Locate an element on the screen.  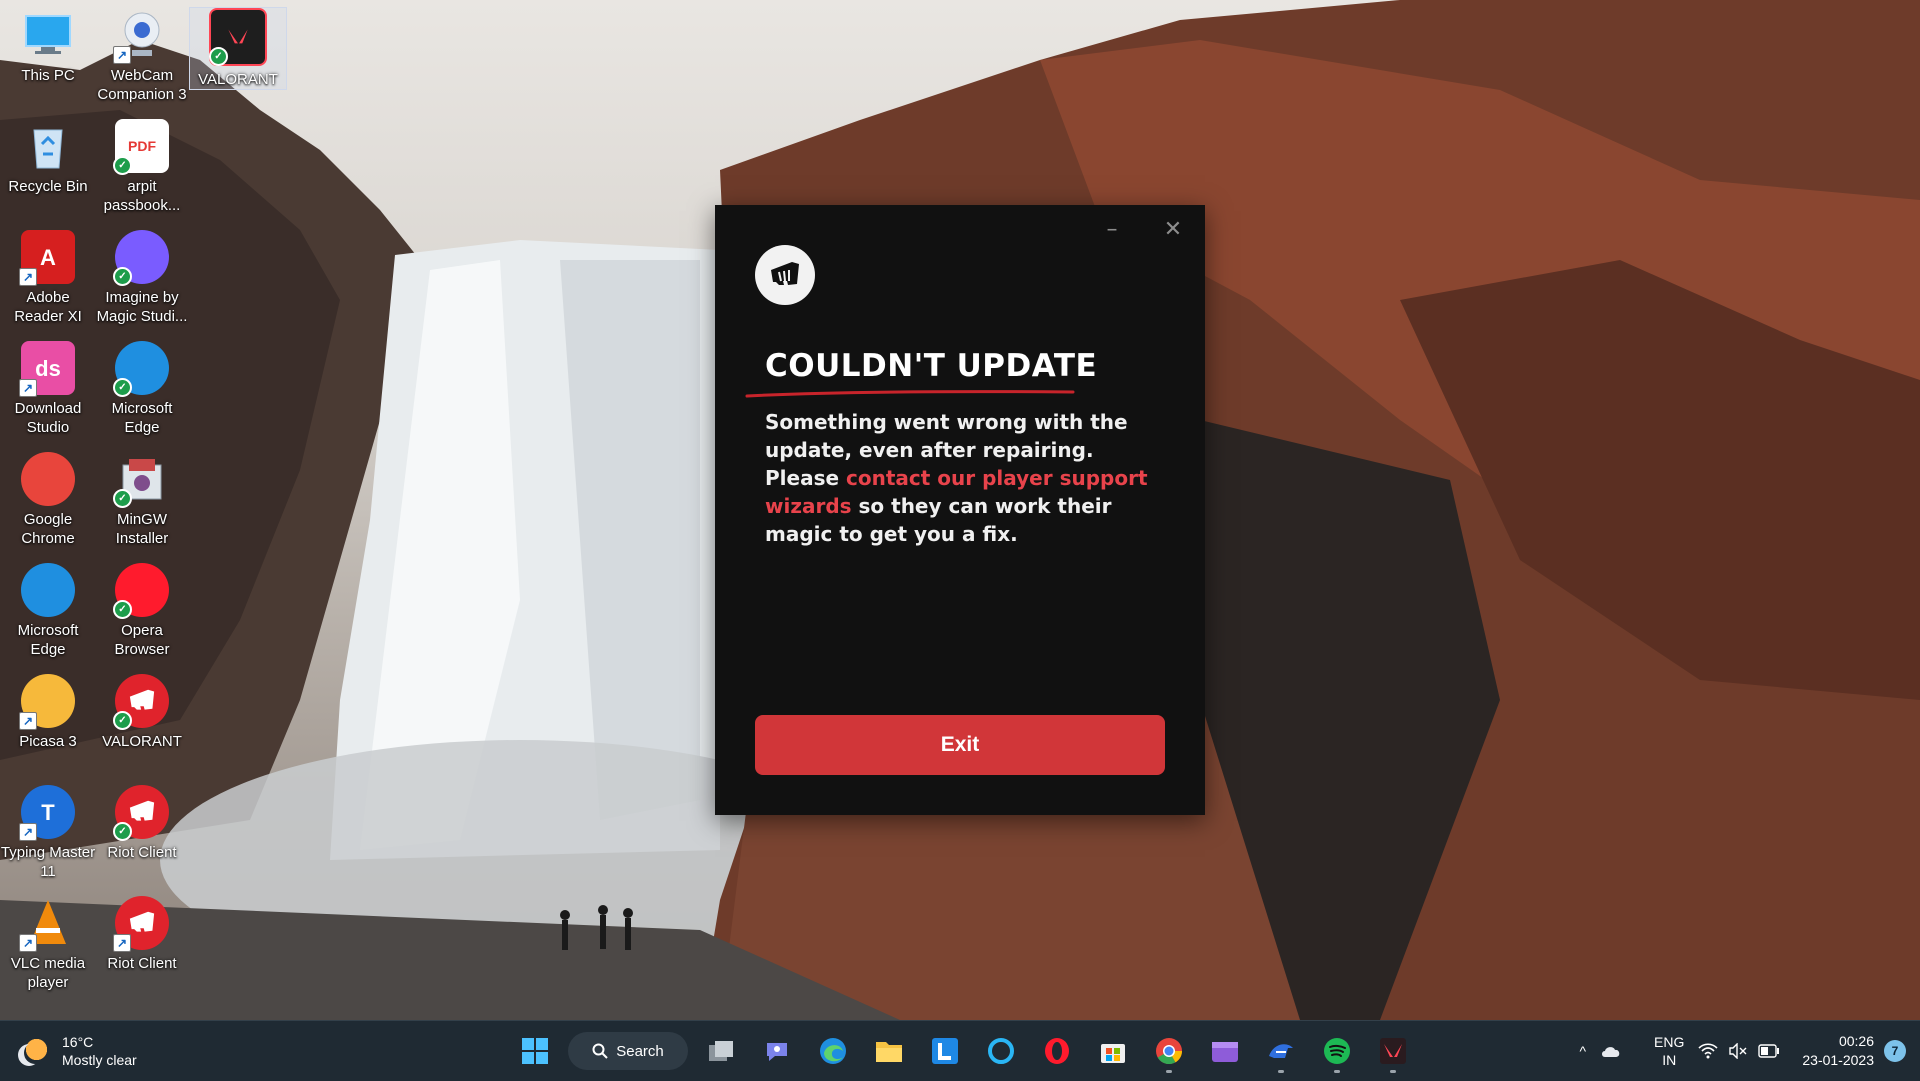
title-underline is located at coordinates (910, 394).